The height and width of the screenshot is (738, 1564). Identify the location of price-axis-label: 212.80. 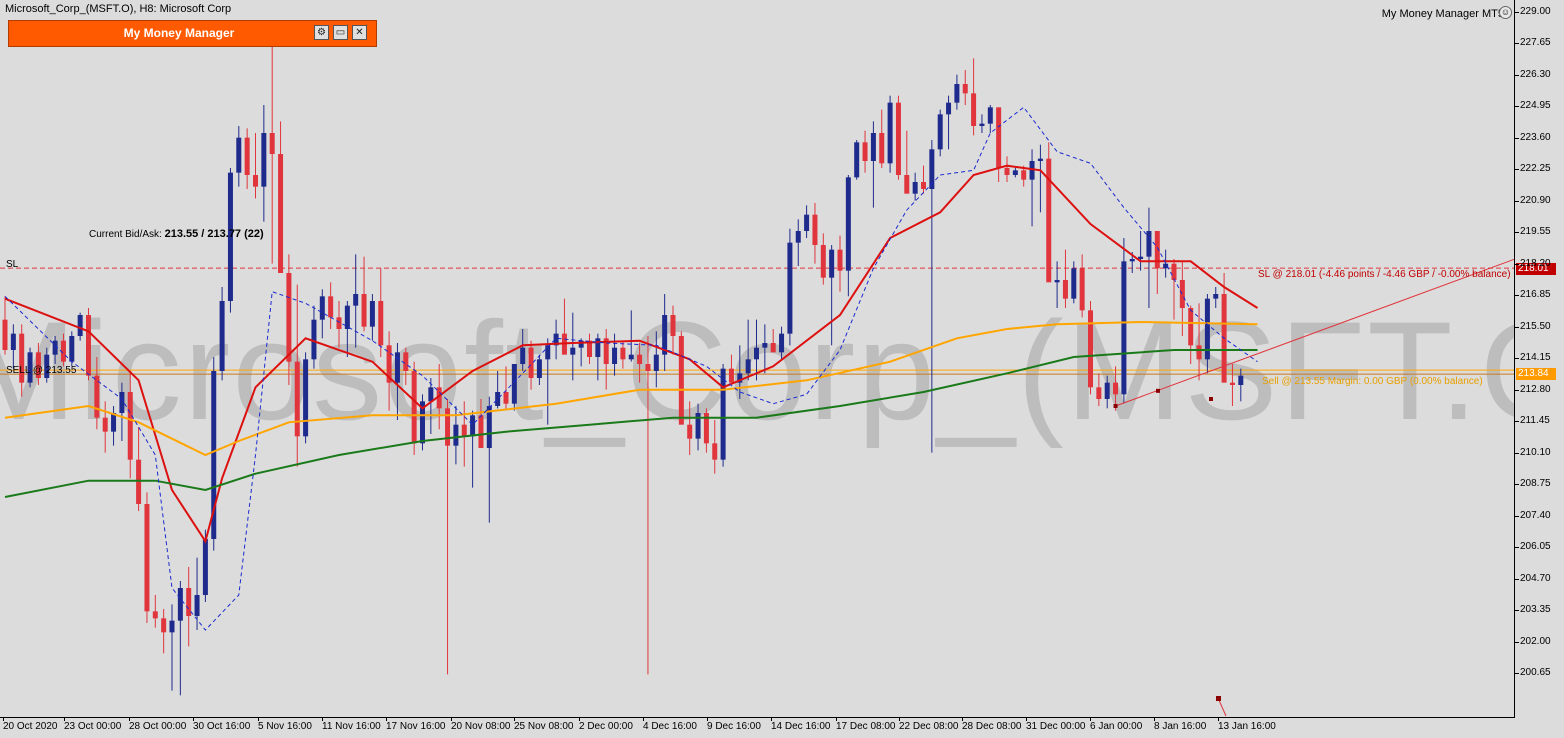
(1535, 389).